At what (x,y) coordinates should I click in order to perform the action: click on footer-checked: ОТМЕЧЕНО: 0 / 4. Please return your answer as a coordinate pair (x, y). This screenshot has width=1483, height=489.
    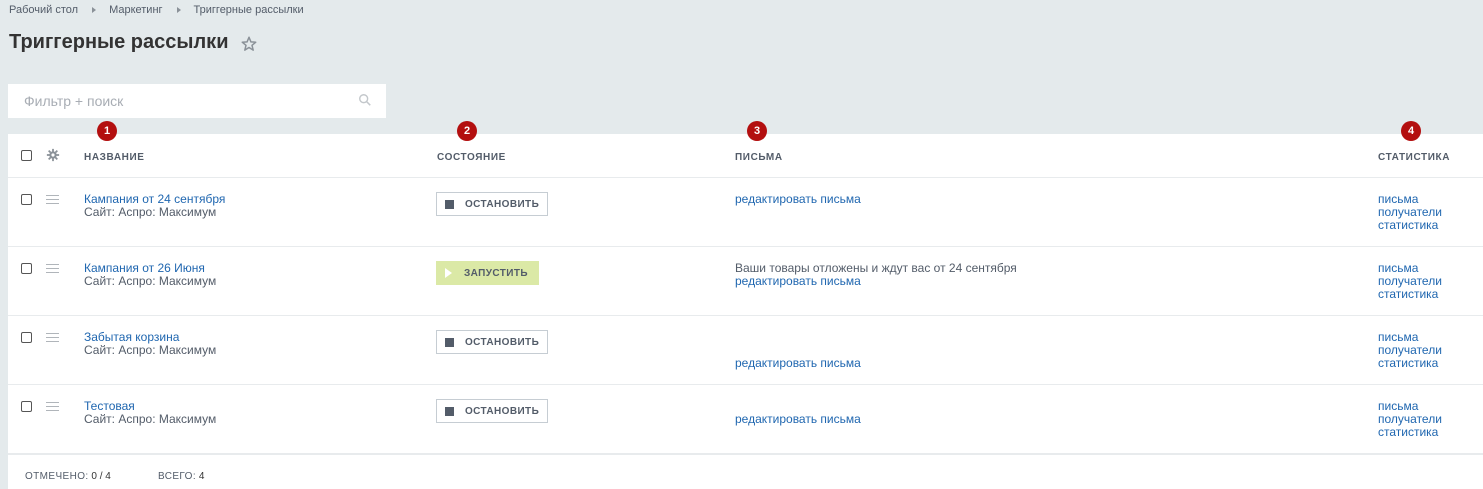
    Looking at the image, I should click on (68, 476).